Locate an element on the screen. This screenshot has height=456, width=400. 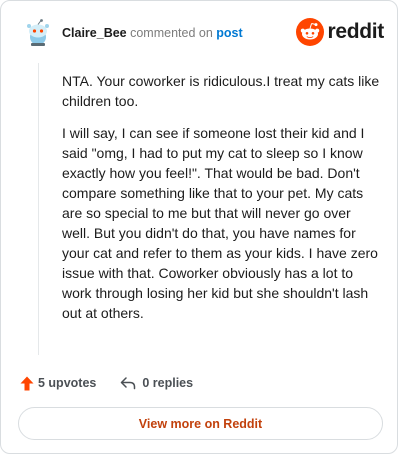
reply-arrow-icon is located at coordinates (128, 383).